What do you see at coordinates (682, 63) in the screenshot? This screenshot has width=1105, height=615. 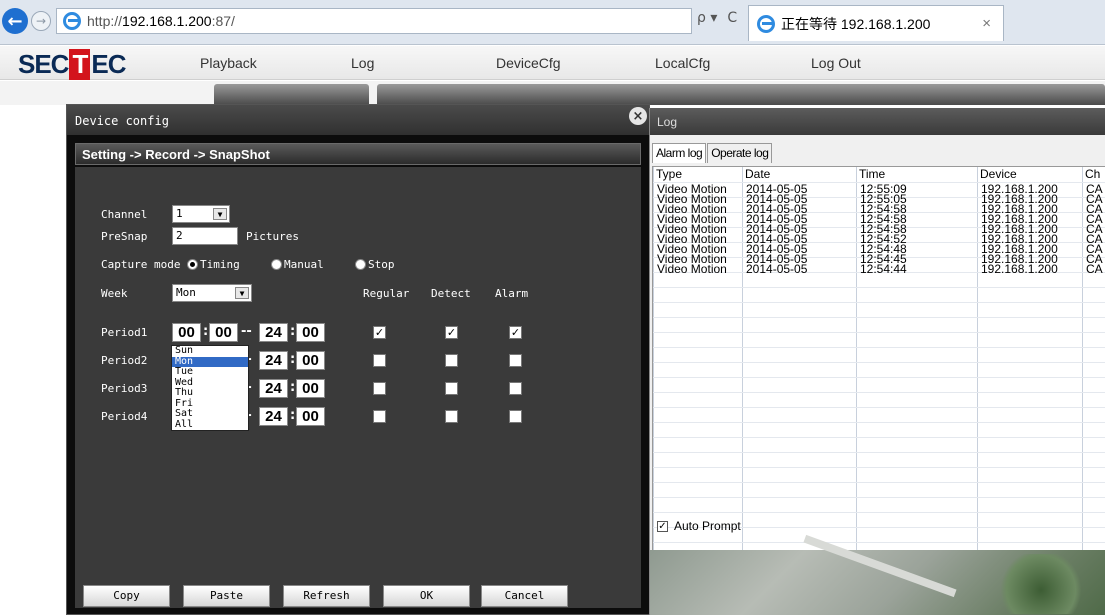 I see `menu-localcfg: LocalCfg` at bounding box center [682, 63].